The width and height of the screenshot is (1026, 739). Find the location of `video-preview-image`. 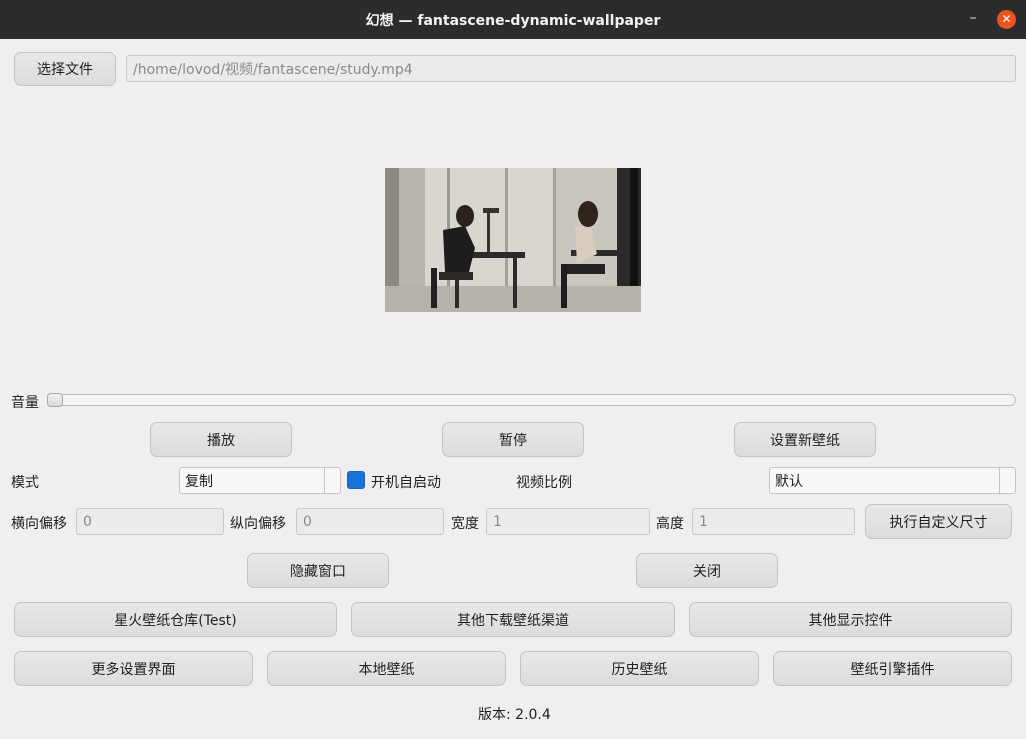

video-preview-image is located at coordinates (513, 240).